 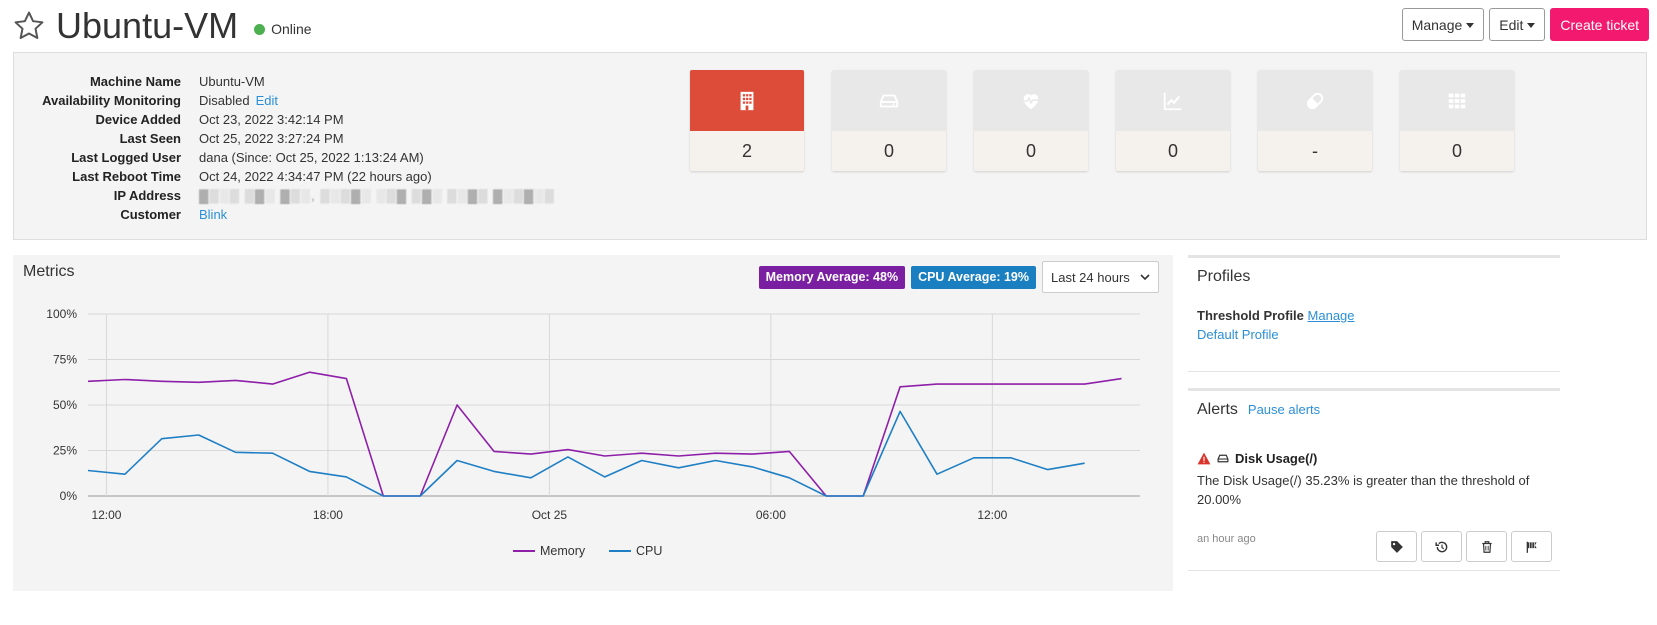 I want to click on metrics-title: Metrics, so click(x=49, y=271).